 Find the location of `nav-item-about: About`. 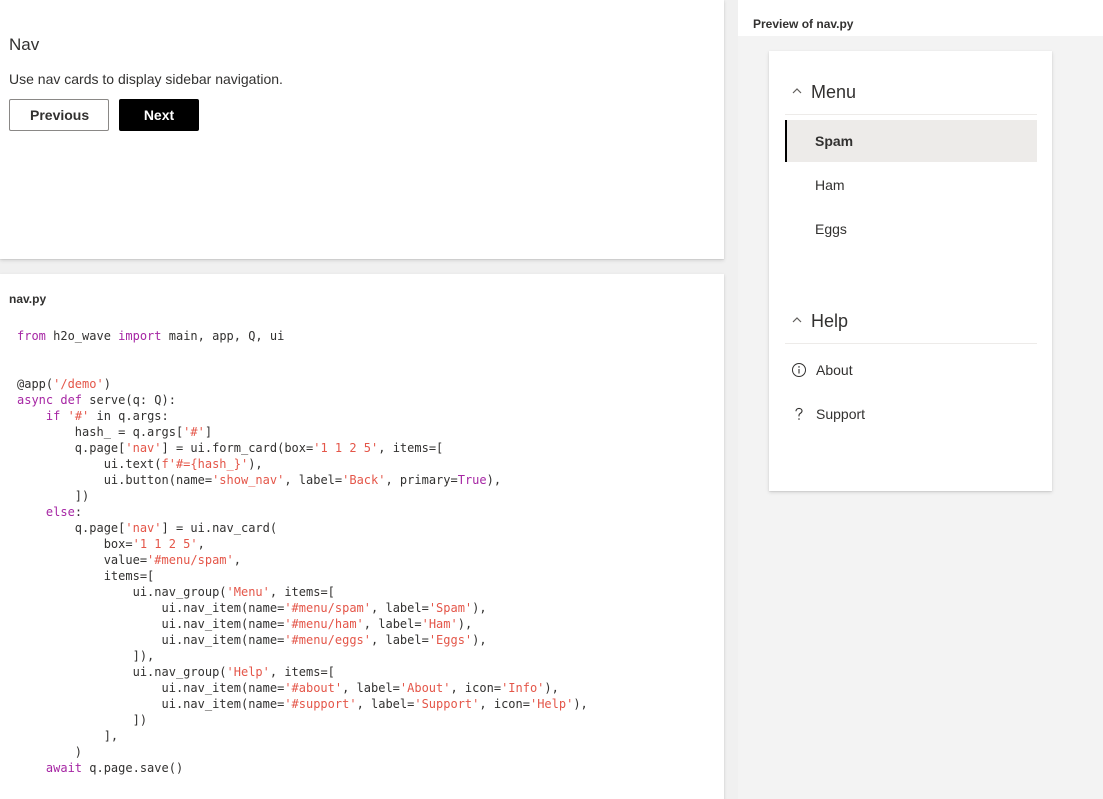

nav-item-about: About is located at coordinates (911, 370).